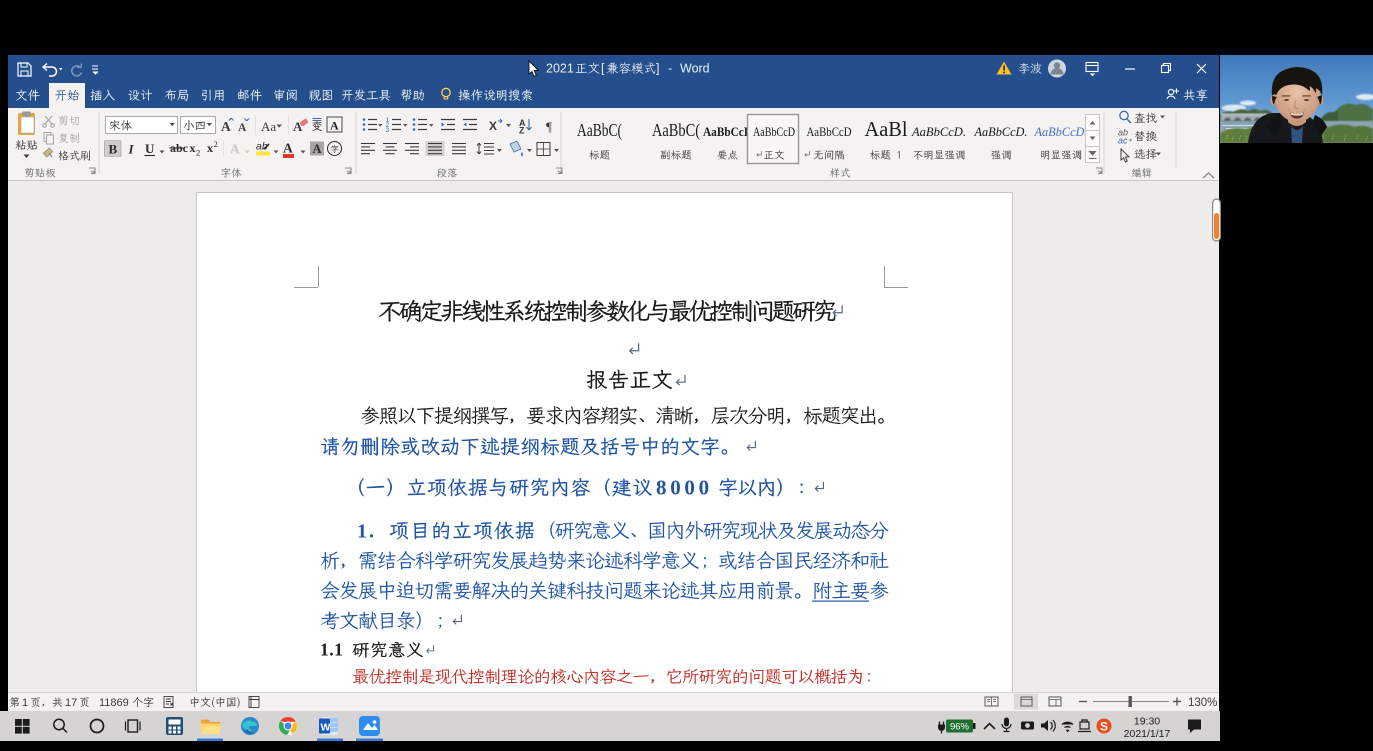 This screenshot has height=751, width=1373. I want to click on svg-text: I, so click(131, 149).